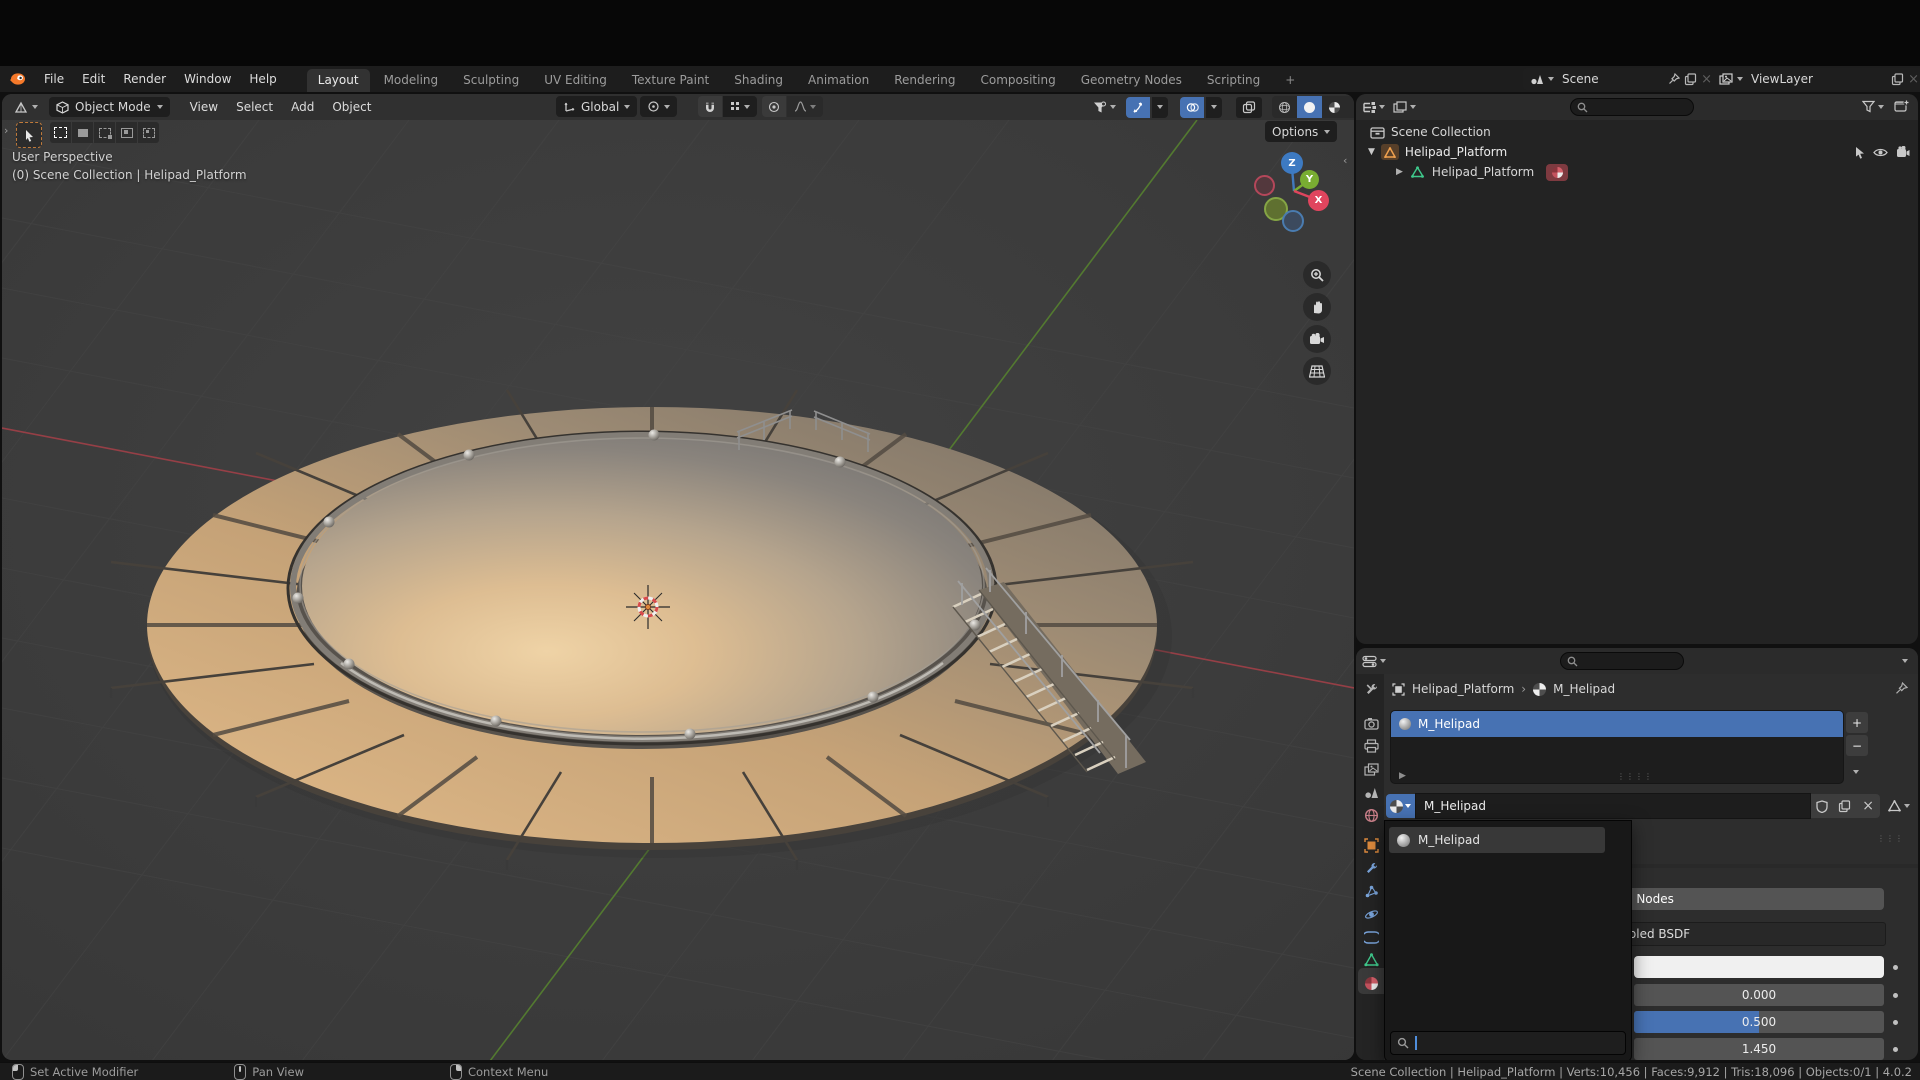 The width and height of the screenshot is (1920, 1080). Describe the element at coordinates (1371, 152) in the screenshot. I see `expand-arrow-icon: ▼` at that location.